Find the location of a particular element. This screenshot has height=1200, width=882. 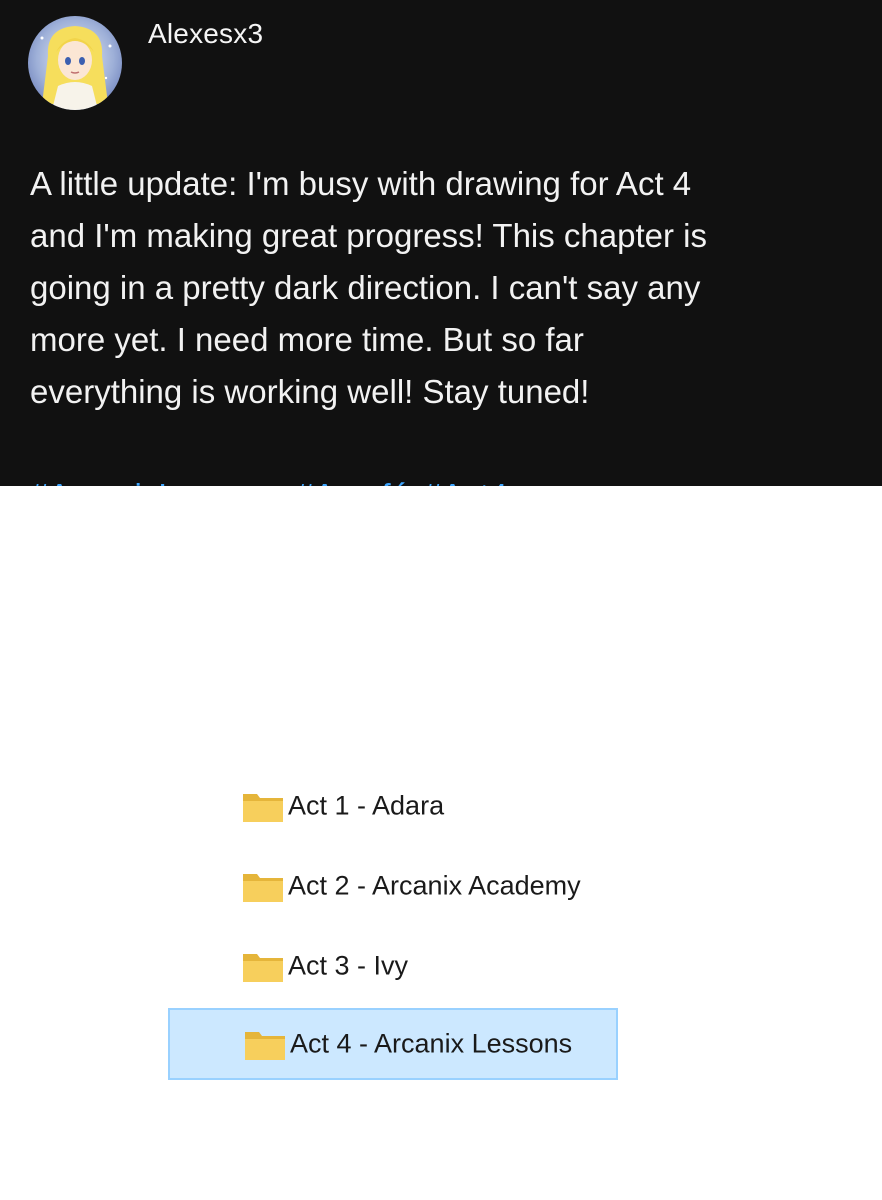

folder-row-act-3: Act 3 - Ivy is located at coordinates (393, 966).